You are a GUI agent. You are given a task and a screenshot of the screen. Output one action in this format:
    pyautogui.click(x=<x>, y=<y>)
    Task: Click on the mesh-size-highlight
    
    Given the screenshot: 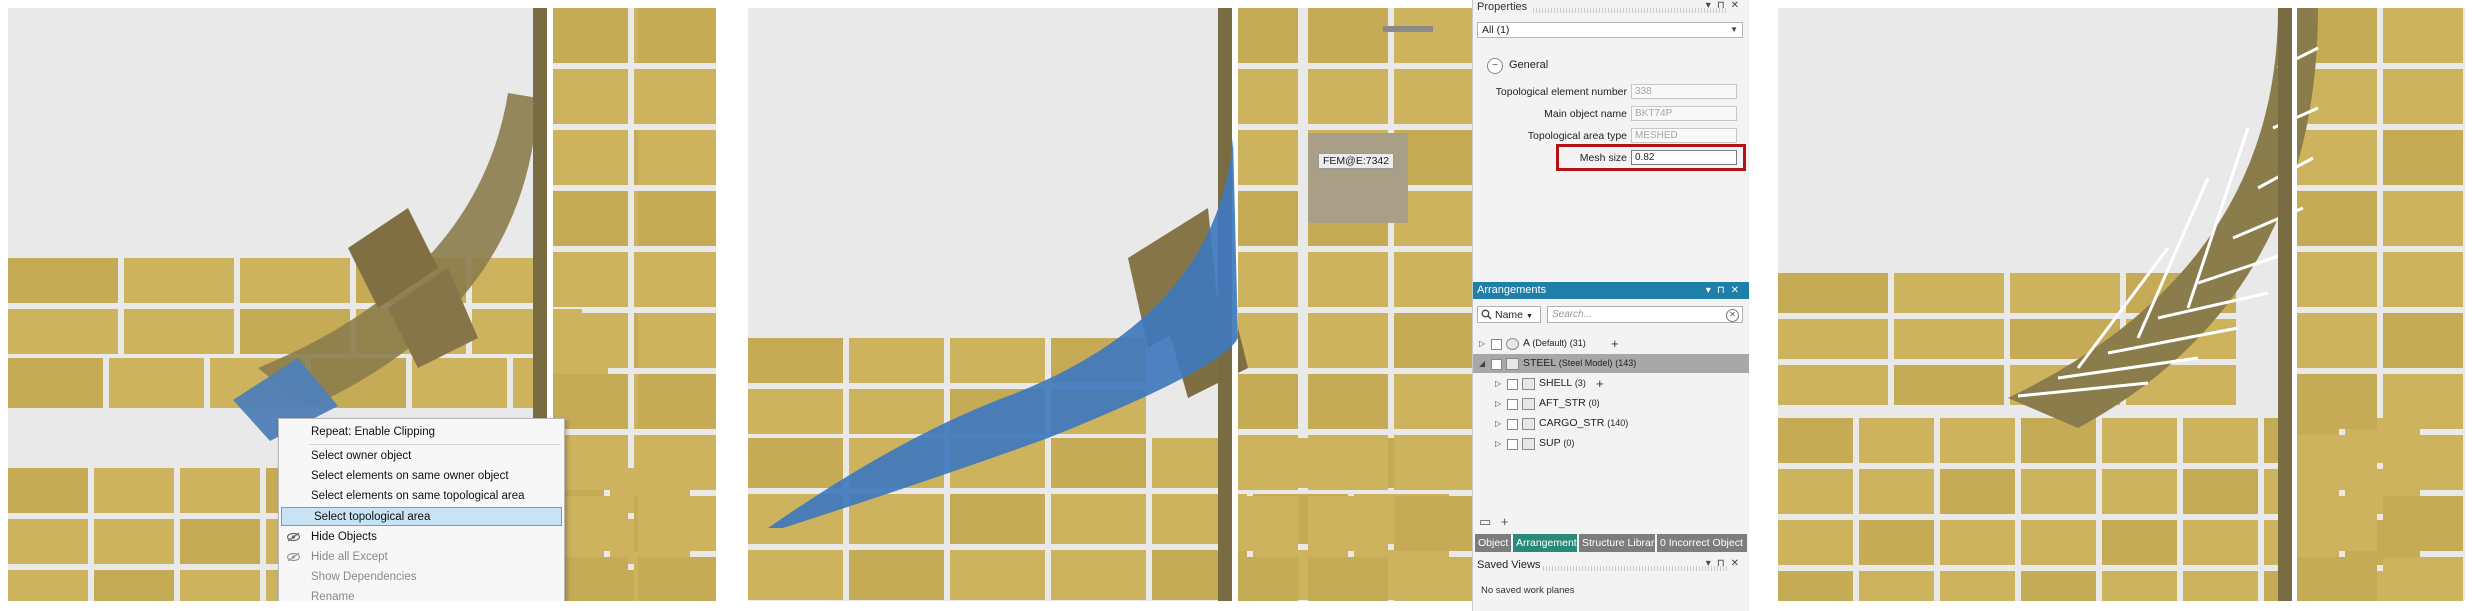 What is the action you would take?
    pyautogui.click(x=1651, y=157)
    